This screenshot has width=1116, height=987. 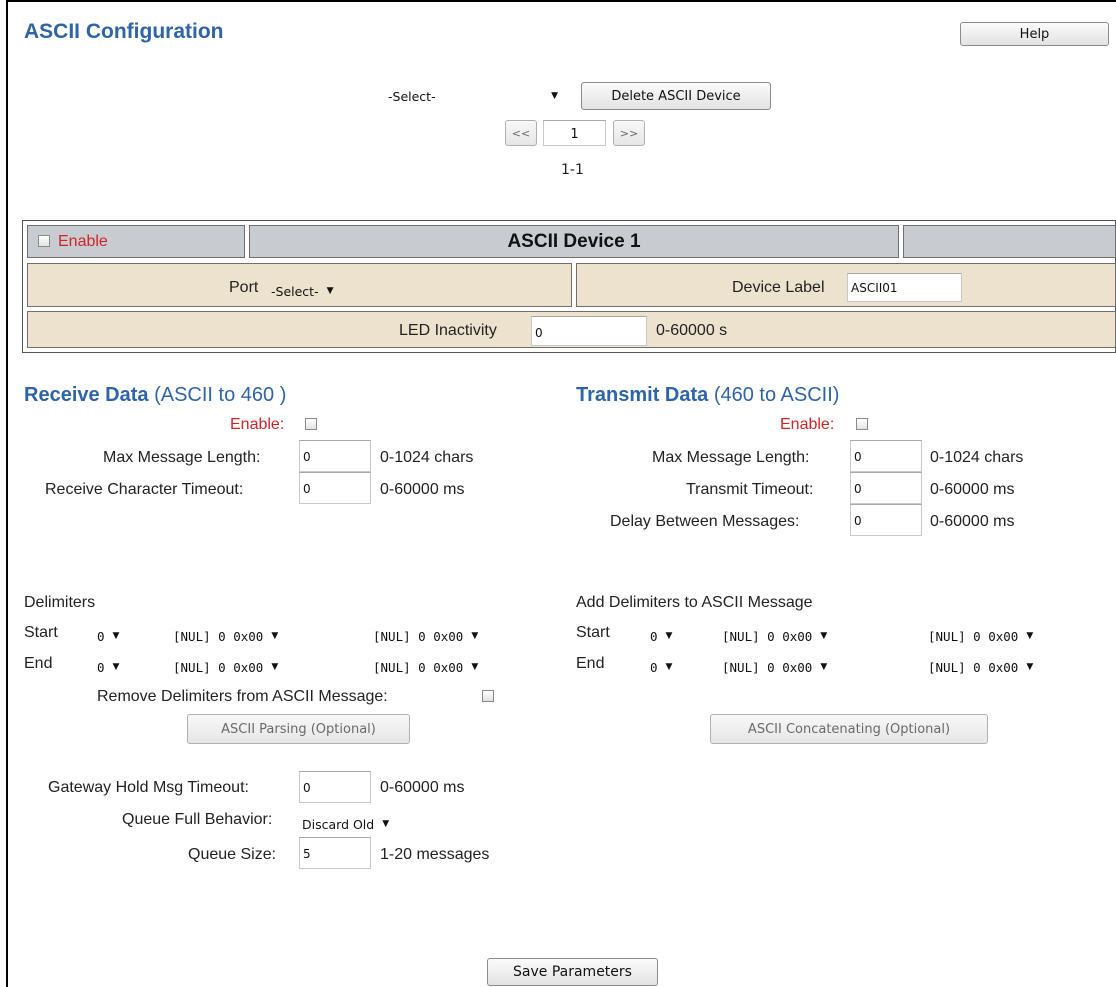 What do you see at coordinates (654, 636) in the screenshot?
I see `transmit-start-count-value: 0` at bounding box center [654, 636].